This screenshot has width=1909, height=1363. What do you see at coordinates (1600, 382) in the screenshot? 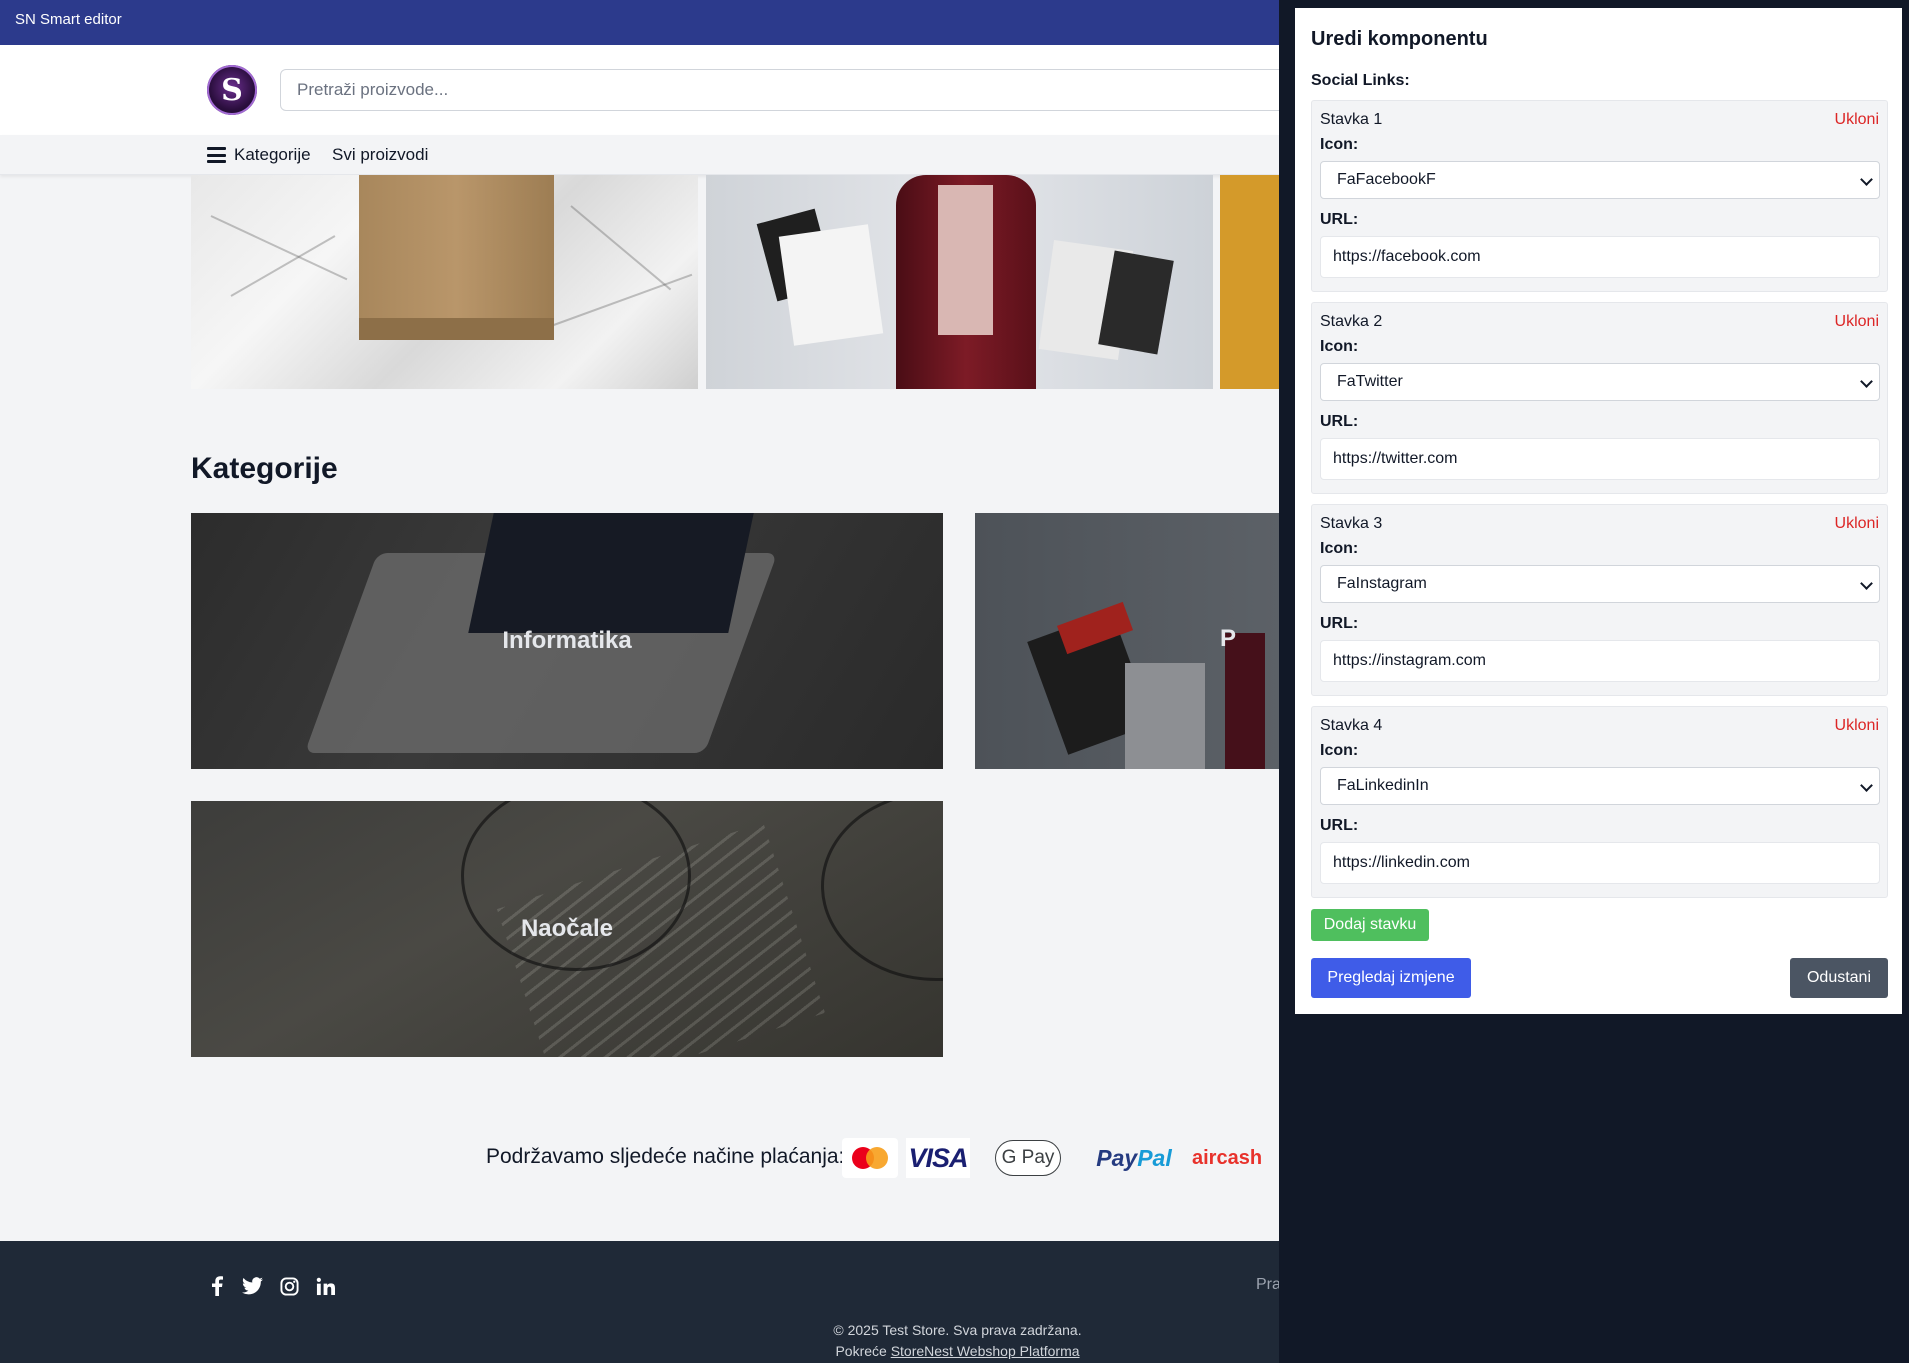
I see `icon-select: FaTwitter` at bounding box center [1600, 382].